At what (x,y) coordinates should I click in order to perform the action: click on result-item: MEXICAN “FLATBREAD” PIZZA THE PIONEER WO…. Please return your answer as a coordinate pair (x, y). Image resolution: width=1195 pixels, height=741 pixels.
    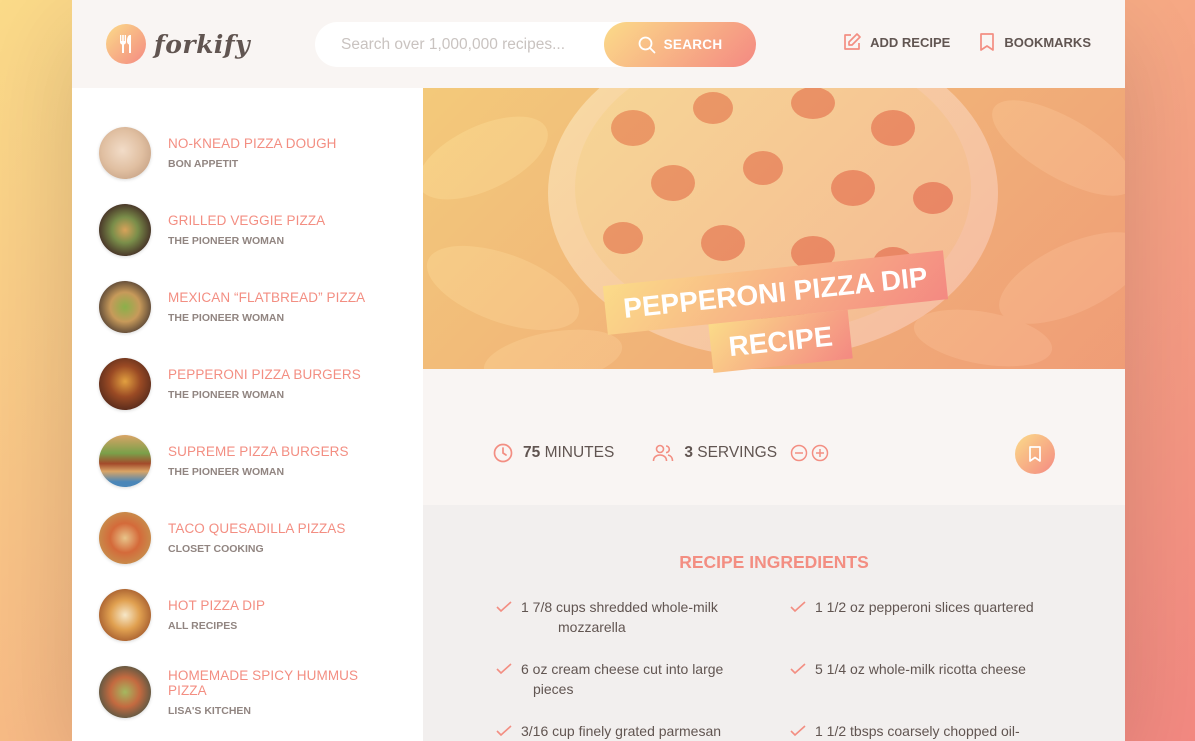
    Looking at the image, I should click on (249, 307).